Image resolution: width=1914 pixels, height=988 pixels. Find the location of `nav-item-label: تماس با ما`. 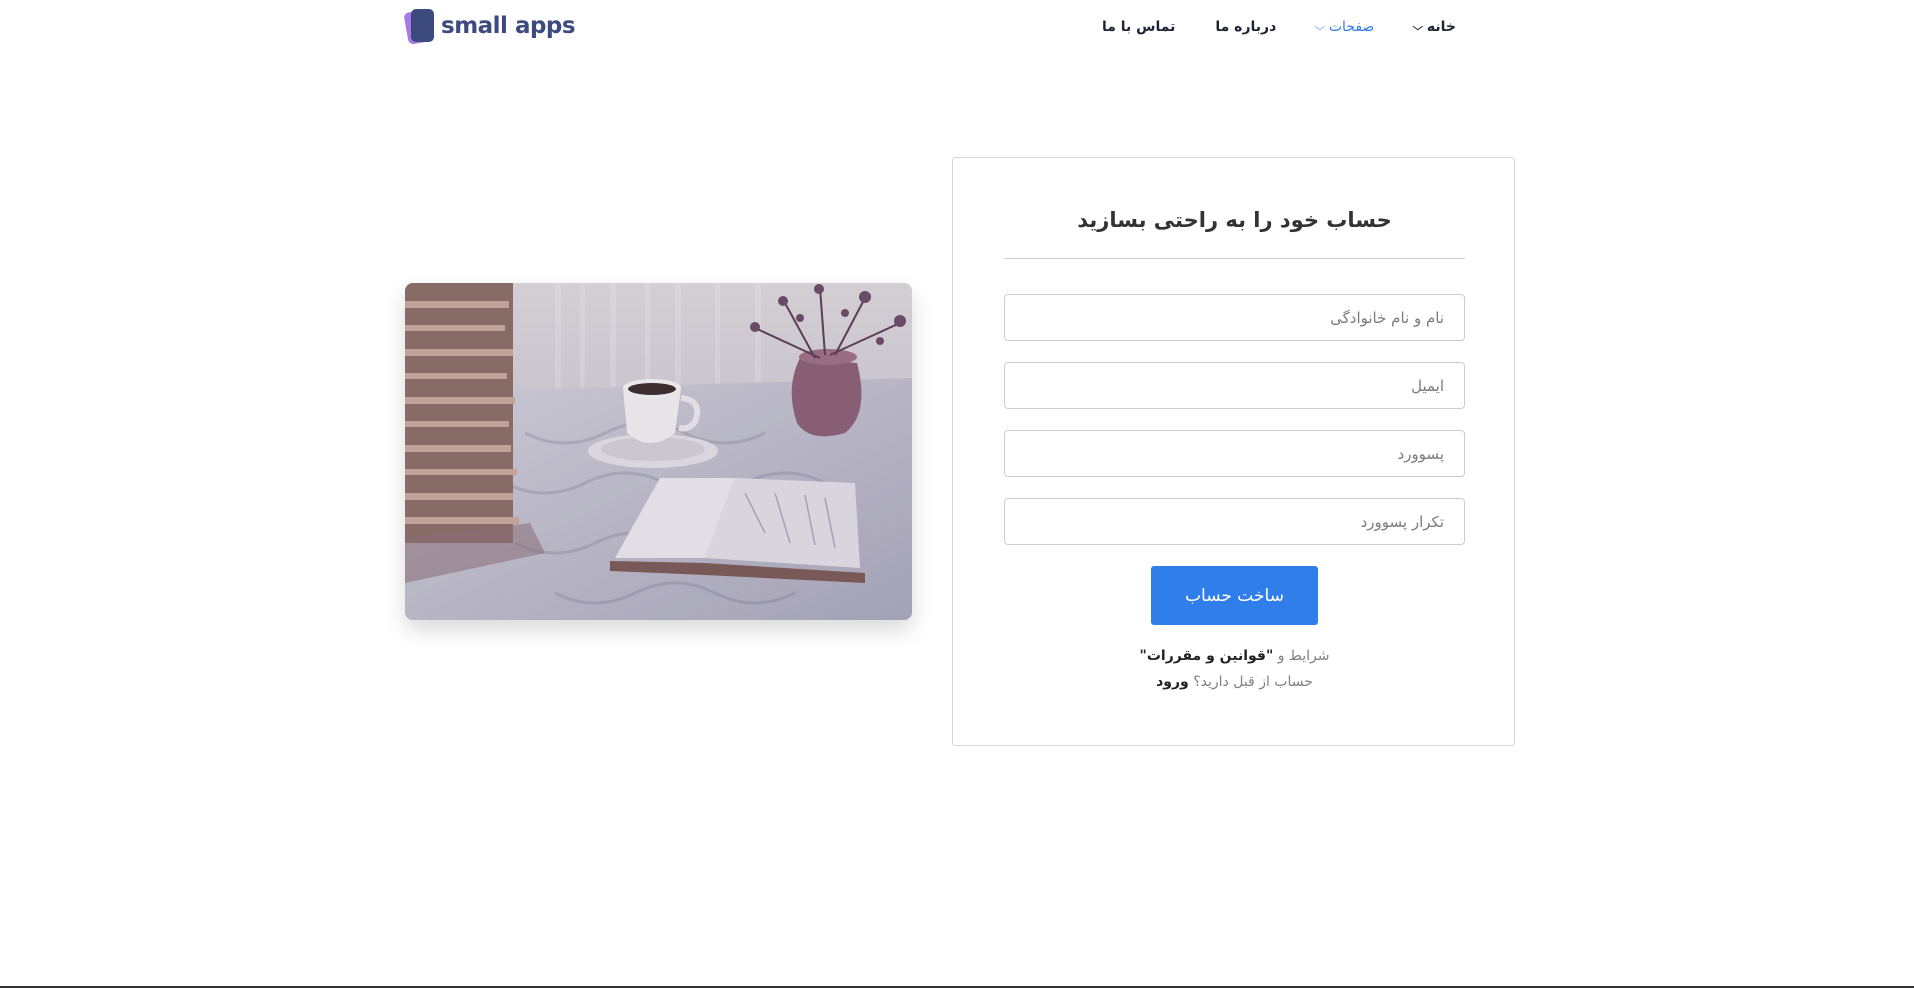

nav-item-label: تماس با ما is located at coordinates (1138, 27).